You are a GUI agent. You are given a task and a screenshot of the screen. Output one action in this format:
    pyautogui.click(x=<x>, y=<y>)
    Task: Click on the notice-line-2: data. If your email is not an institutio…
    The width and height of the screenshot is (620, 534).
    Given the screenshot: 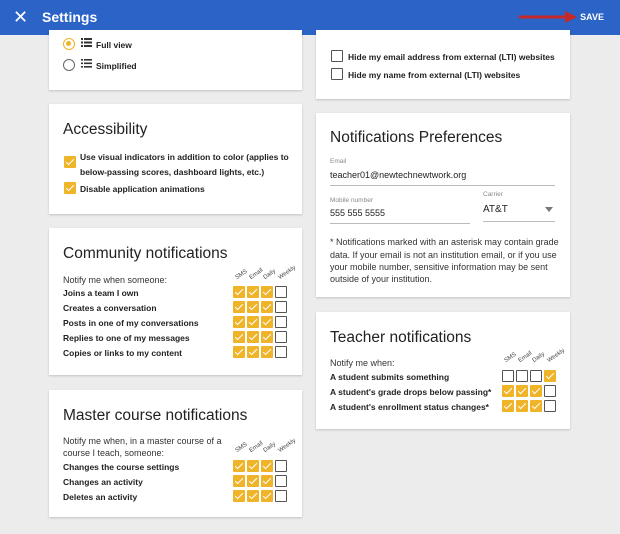 What is the action you would take?
    pyautogui.click(x=443, y=255)
    